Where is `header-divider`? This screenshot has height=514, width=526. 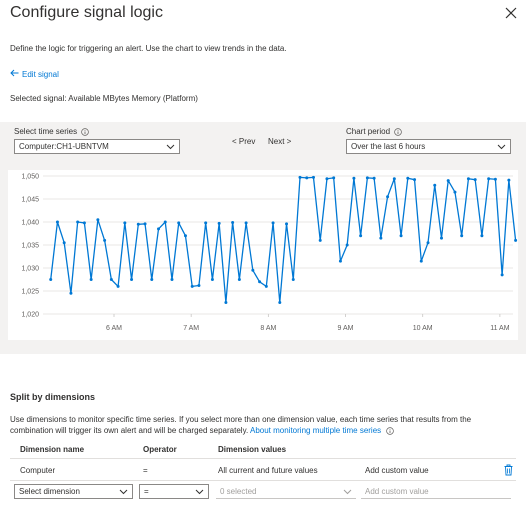 header-divider is located at coordinates (263, 458).